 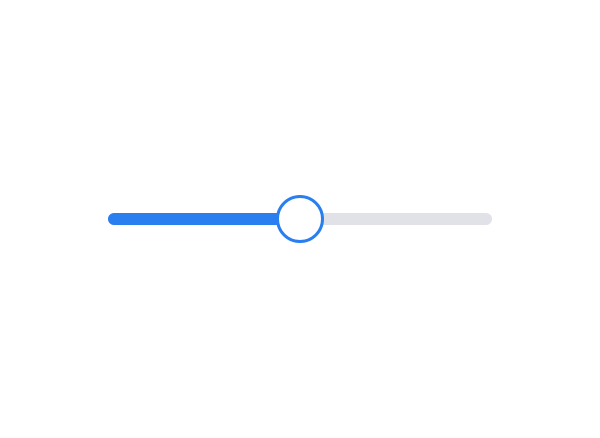 I want to click on slider-thumb, so click(x=300, y=219).